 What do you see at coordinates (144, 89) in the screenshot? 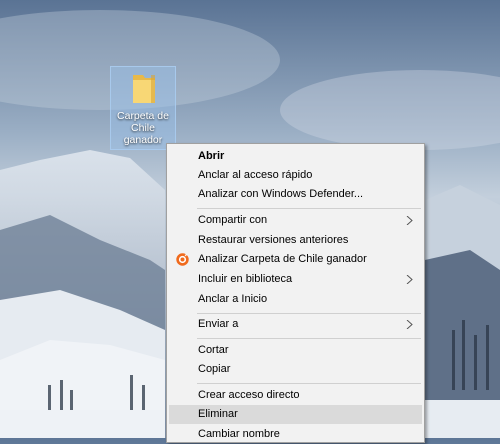
I see `folder-icon` at bounding box center [144, 89].